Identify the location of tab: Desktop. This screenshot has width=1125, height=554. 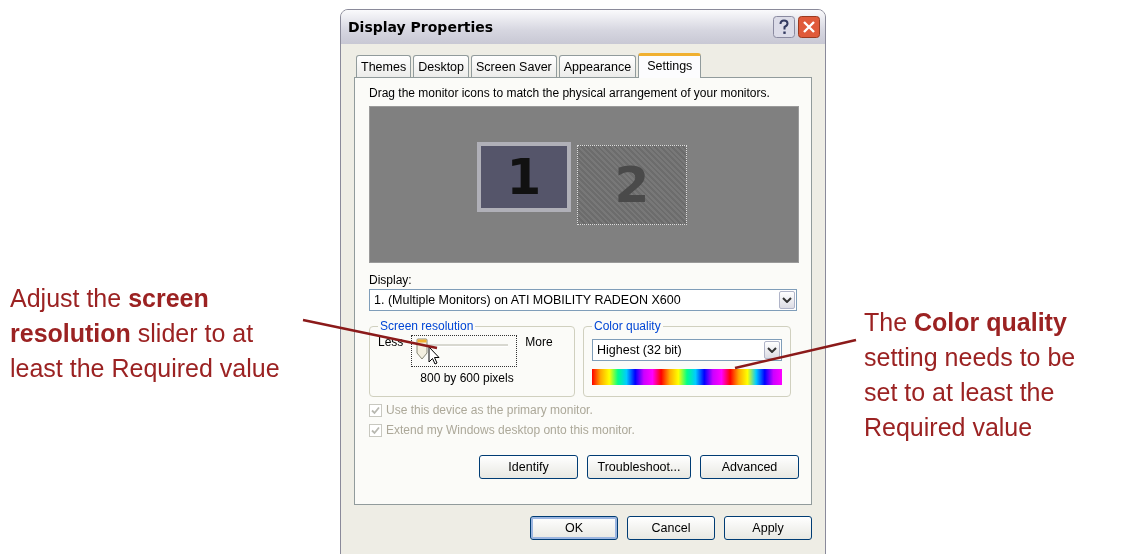
(441, 66).